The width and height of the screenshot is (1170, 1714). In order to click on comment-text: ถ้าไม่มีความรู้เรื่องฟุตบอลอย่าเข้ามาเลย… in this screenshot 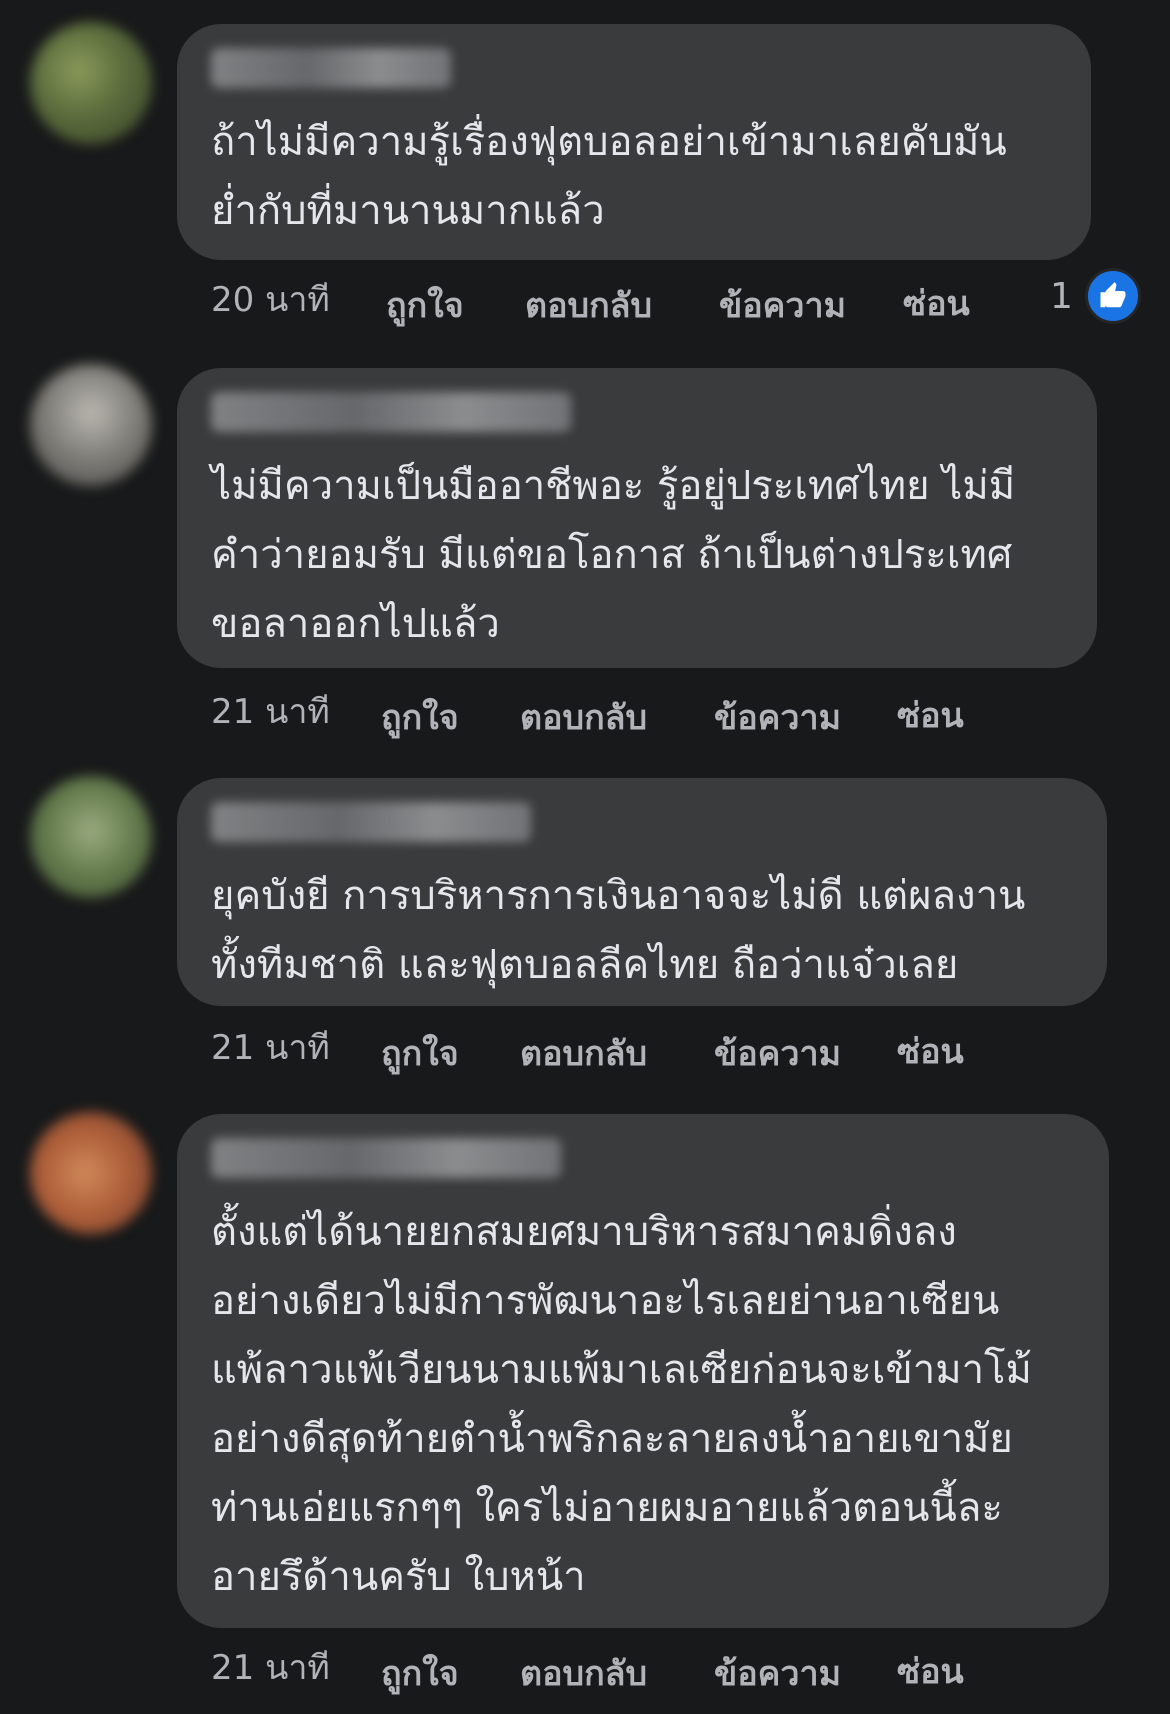, I will do `click(609, 176)`.